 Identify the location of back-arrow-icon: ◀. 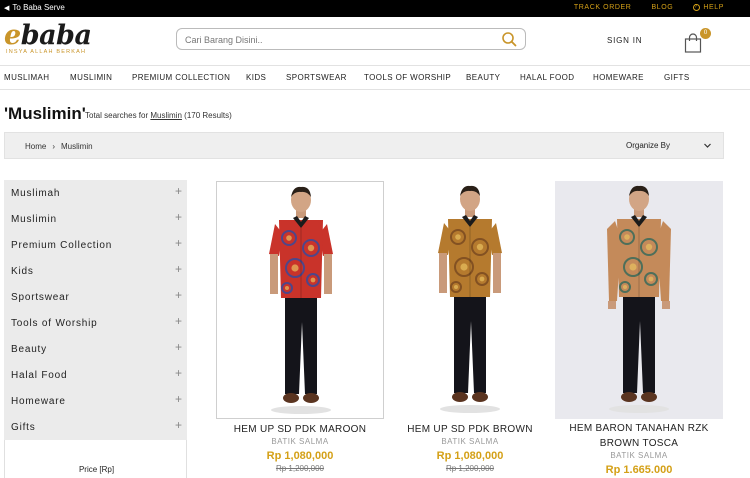
(7, 8).